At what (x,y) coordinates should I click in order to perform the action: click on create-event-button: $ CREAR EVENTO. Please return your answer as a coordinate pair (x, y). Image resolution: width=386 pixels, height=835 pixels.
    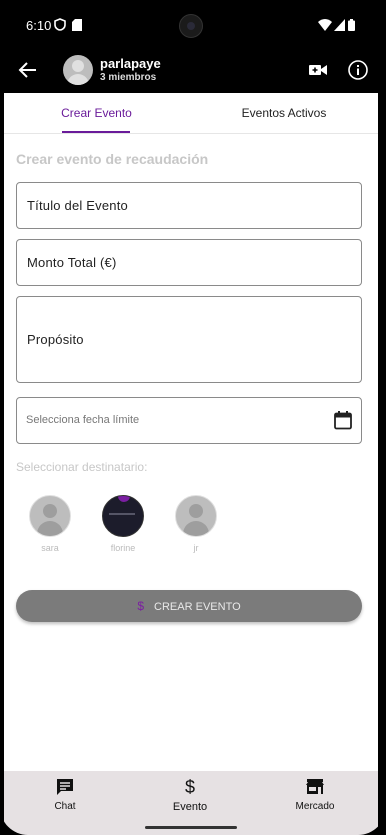
    Looking at the image, I should click on (189, 606).